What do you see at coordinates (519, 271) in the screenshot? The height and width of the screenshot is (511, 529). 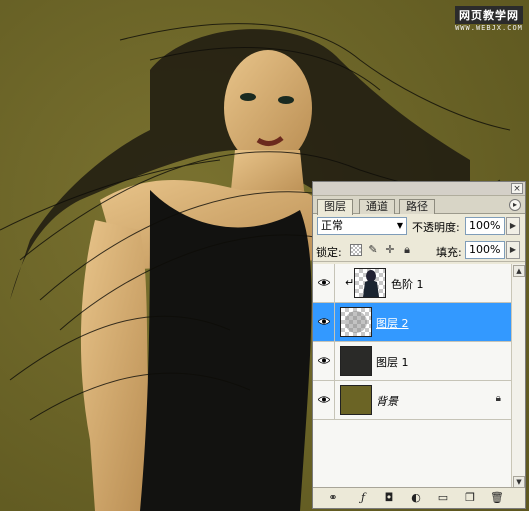 I see `scroll-up-icon: ▲` at bounding box center [519, 271].